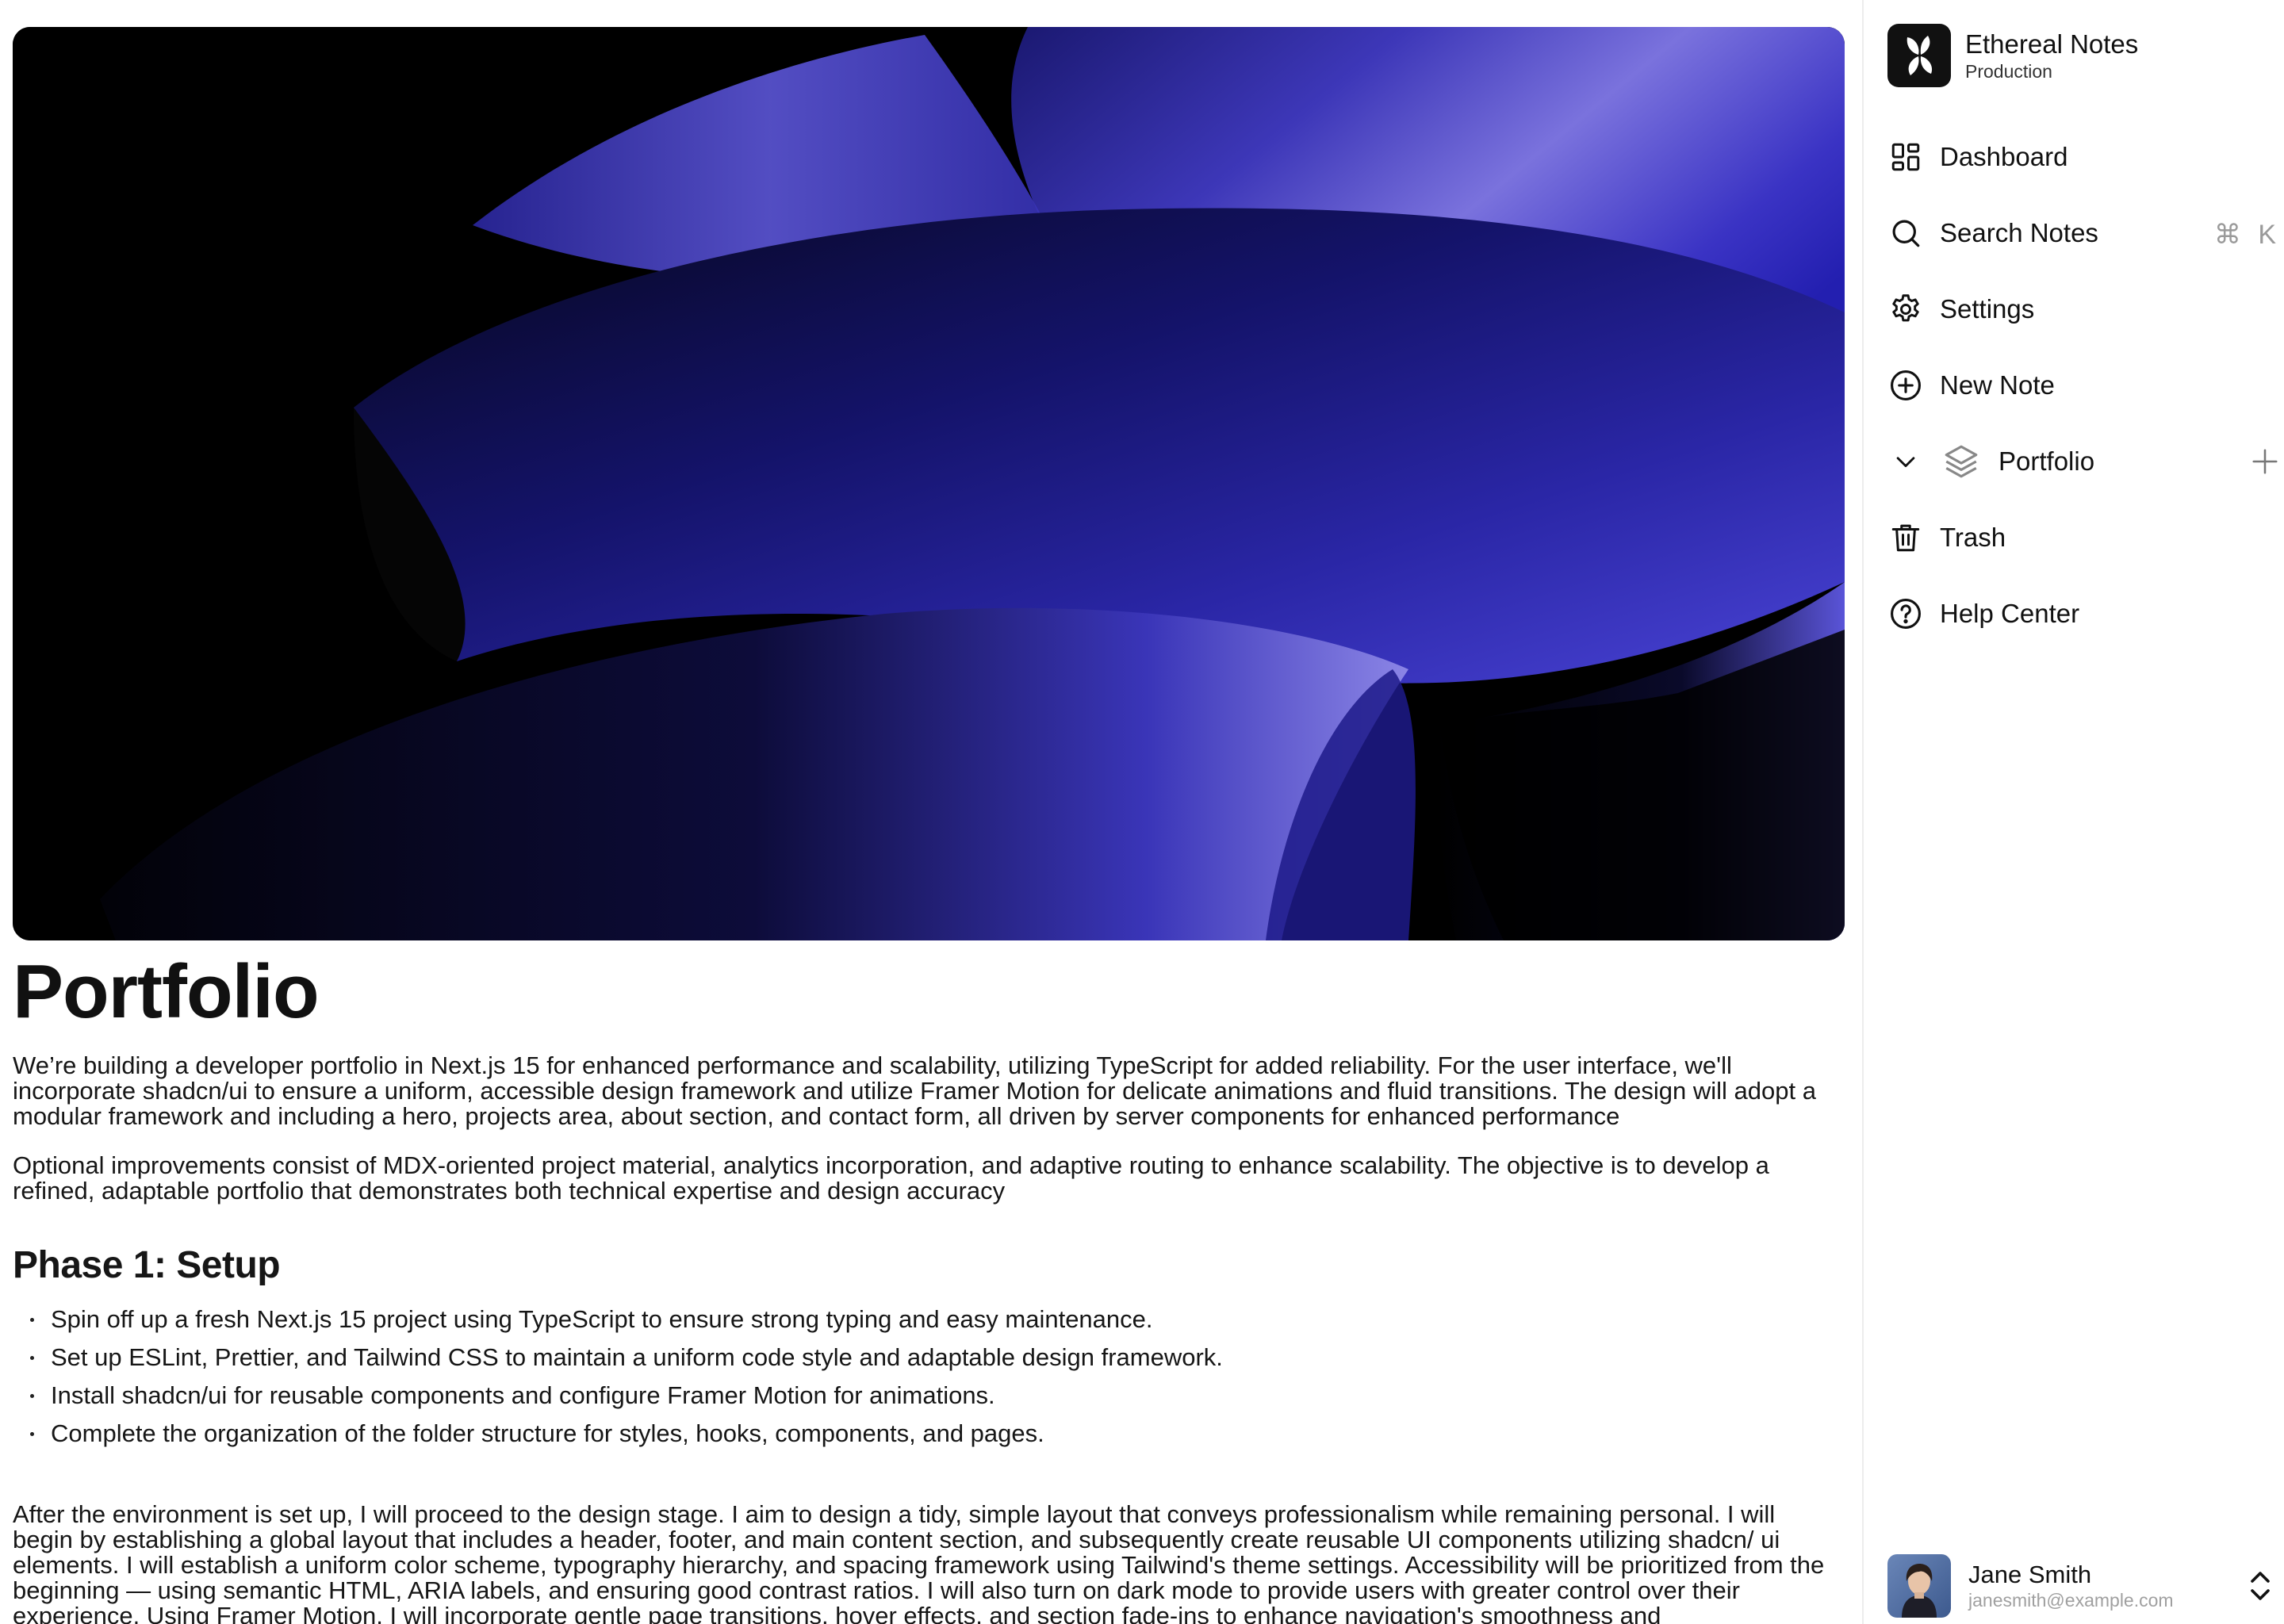  Describe the element at coordinates (2081, 309) in the screenshot. I see `sidebar-item-settings: Settings` at that location.